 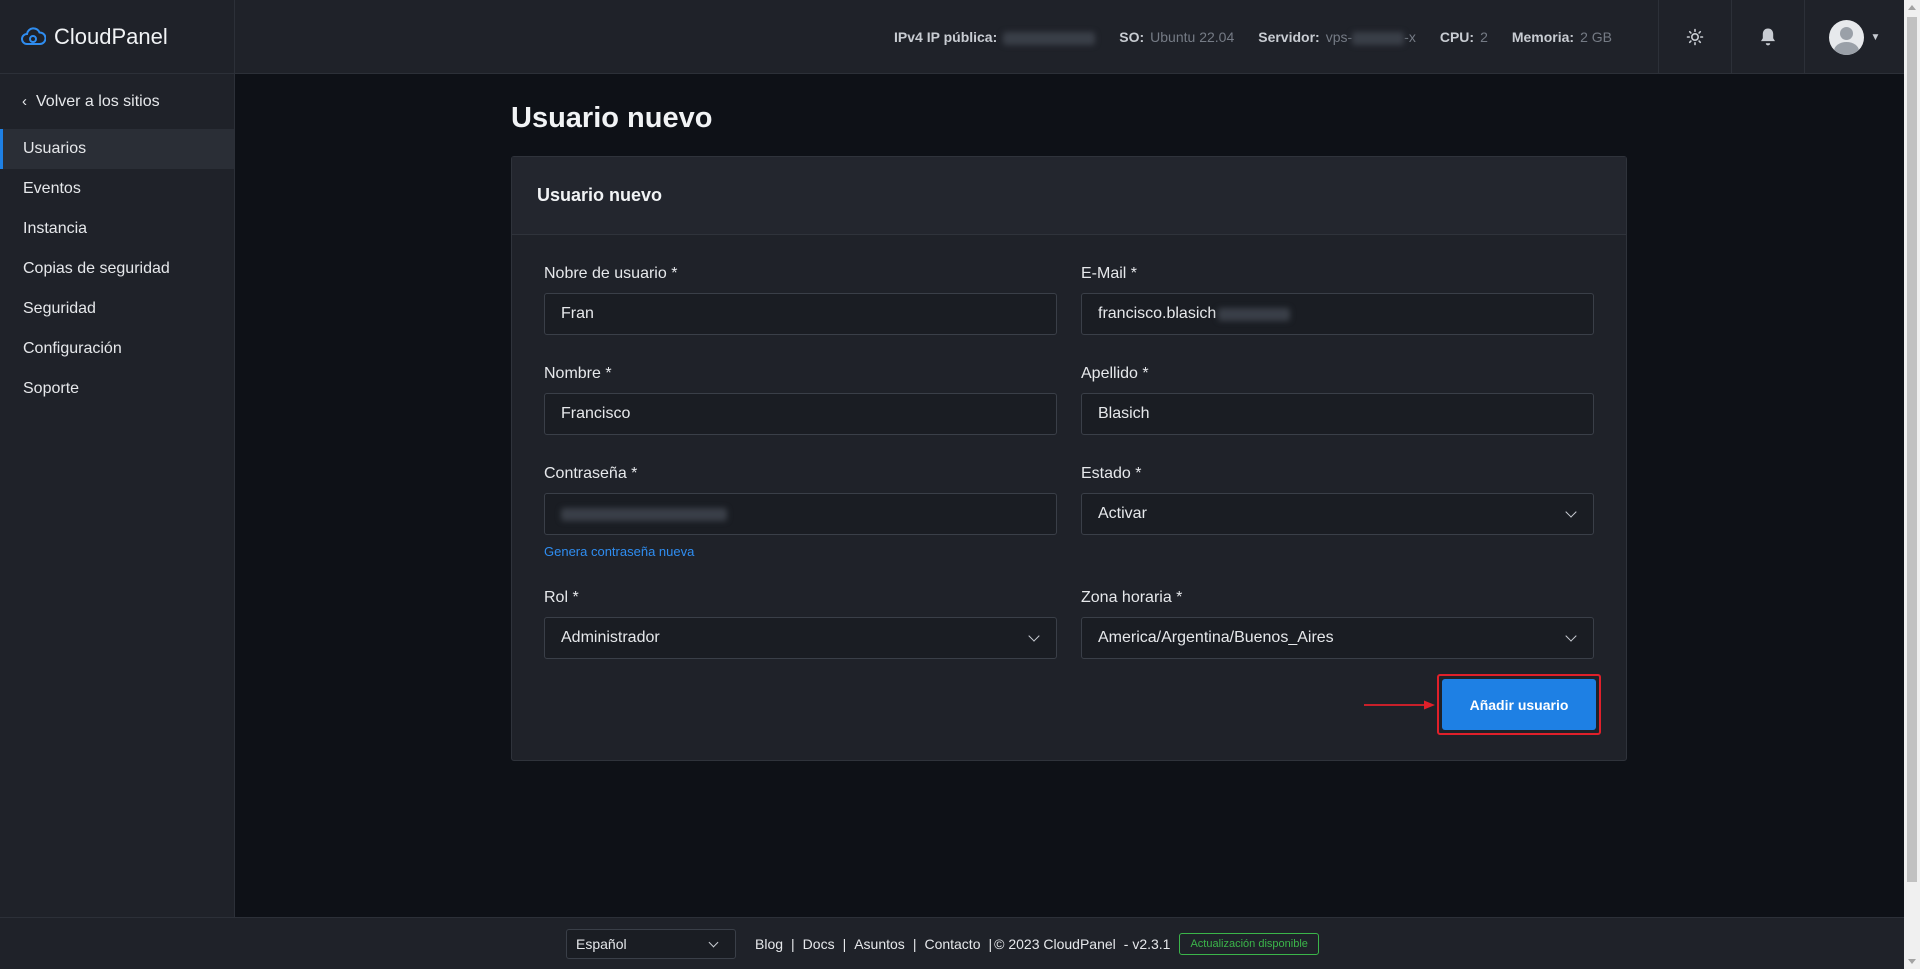 I want to click on scroll-up-icon, so click(x=1912, y=7).